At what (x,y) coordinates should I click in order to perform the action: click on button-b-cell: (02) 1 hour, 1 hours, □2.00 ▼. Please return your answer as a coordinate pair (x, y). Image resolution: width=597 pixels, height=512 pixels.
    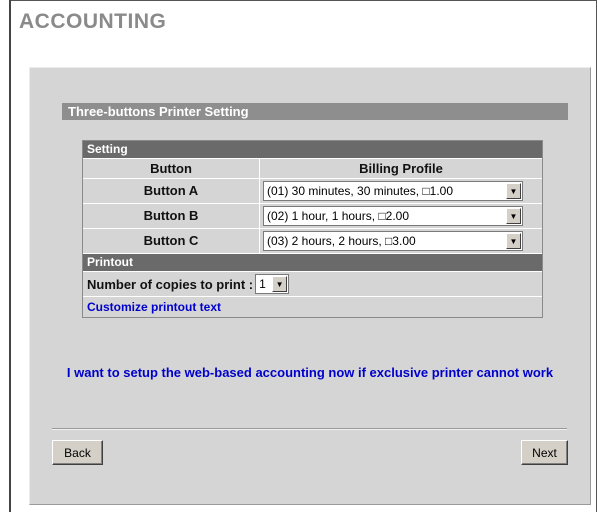
    Looking at the image, I should click on (401, 216).